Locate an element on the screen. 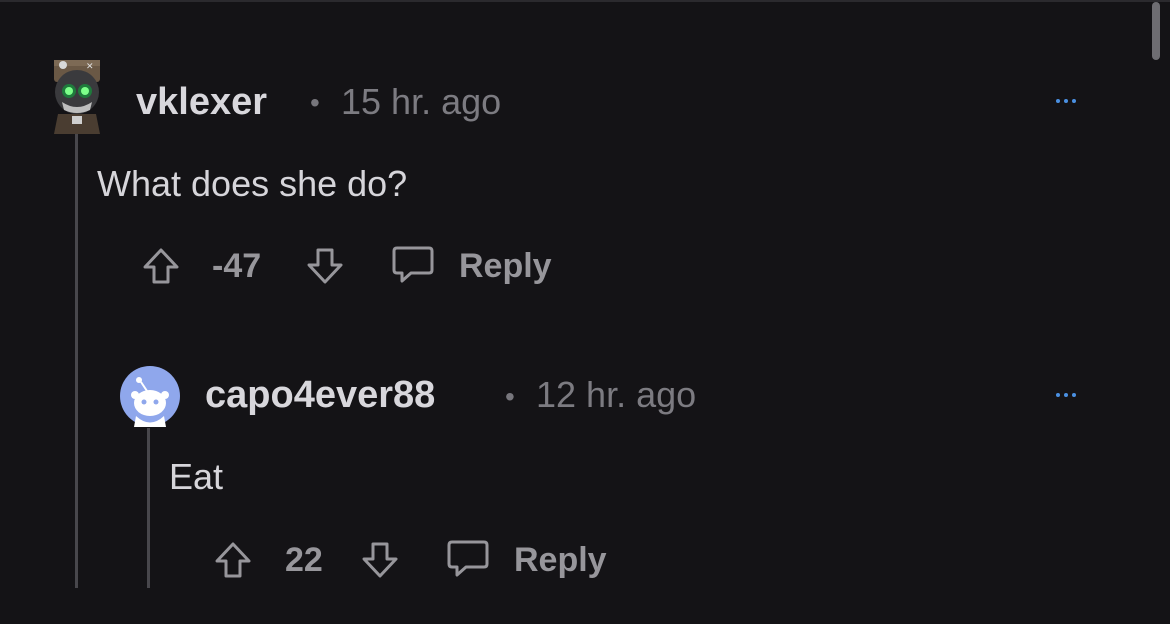 Image resolution: width=1170 pixels, height=624 pixels. snoo-avatar-icon is located at coordinates (150, 396).